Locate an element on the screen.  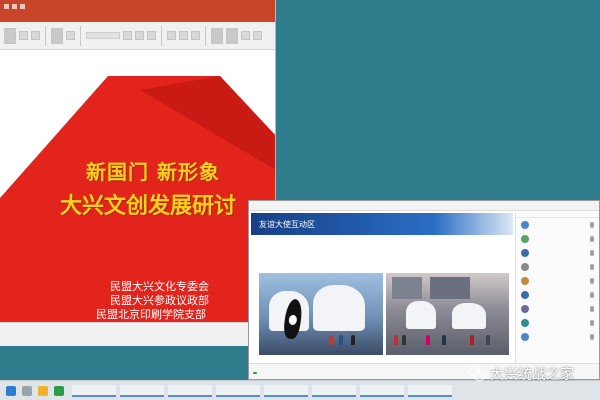
shared-slide-header: 友谊大使互动区 is located at coordinates (382, 224).